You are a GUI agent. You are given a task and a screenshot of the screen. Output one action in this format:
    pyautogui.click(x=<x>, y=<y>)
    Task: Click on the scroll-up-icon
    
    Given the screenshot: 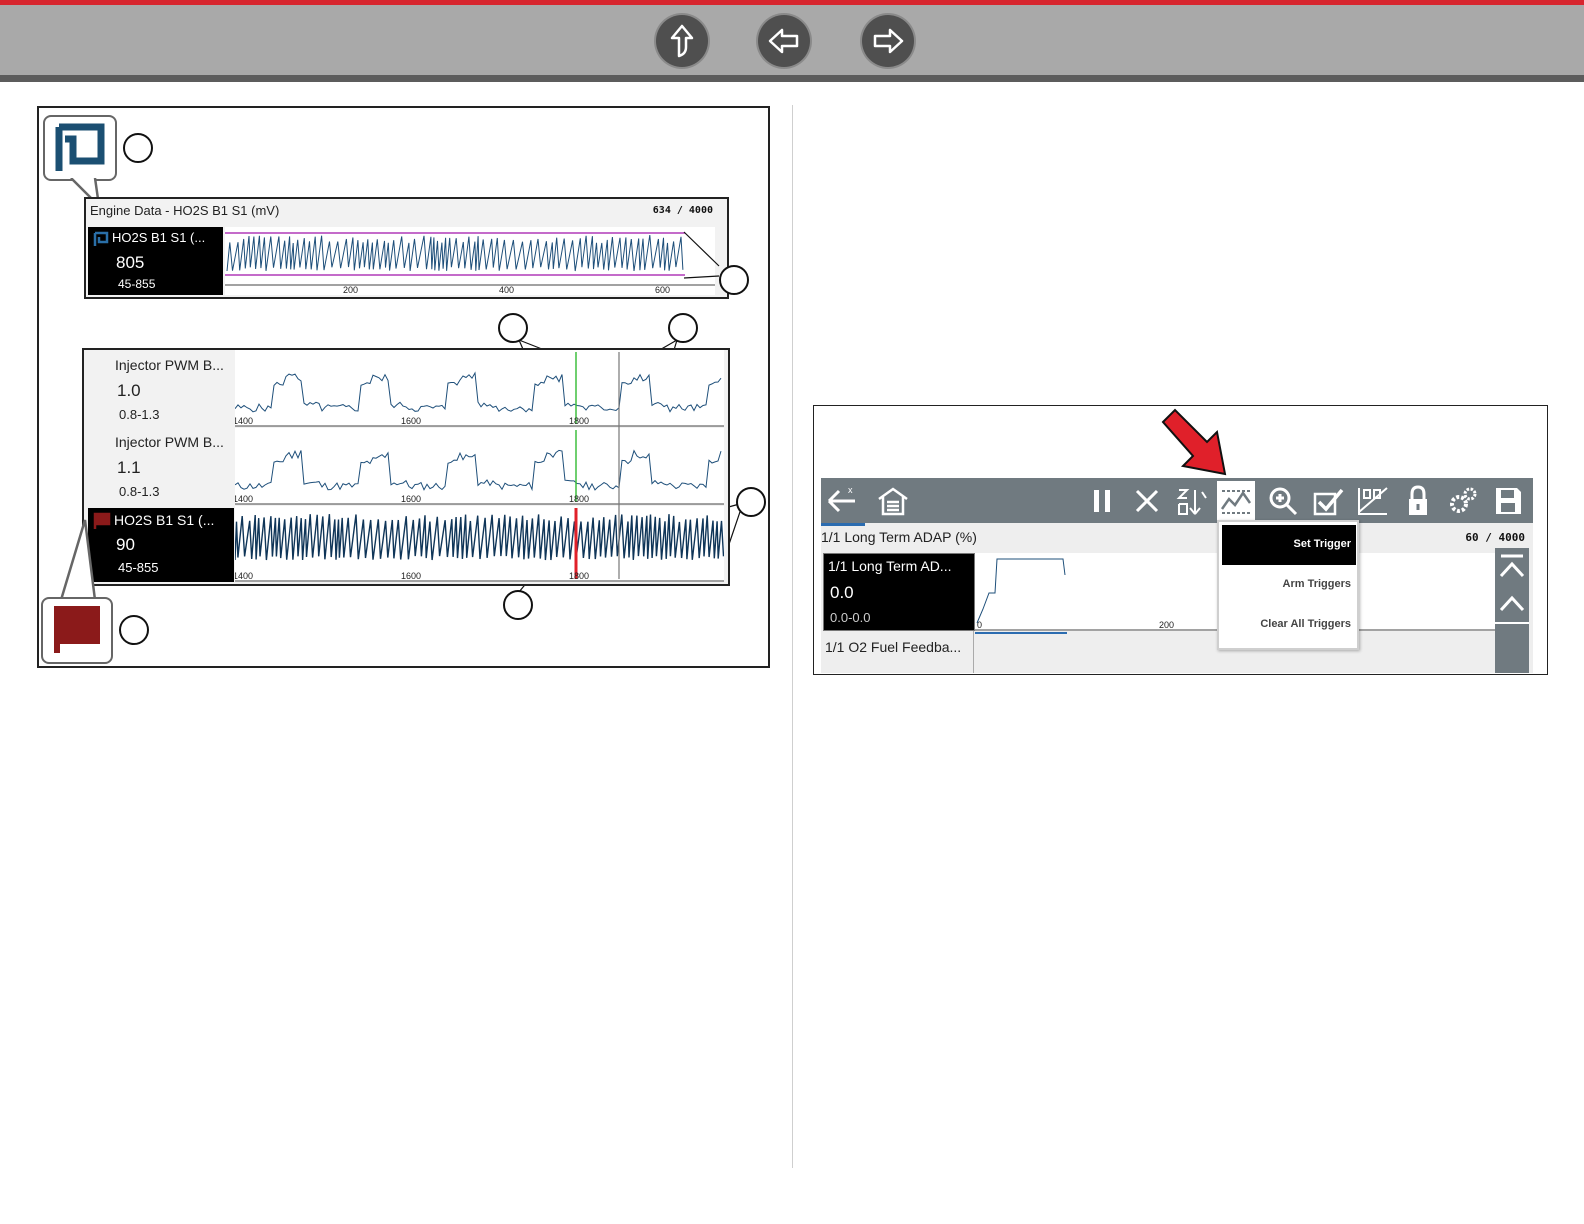 What is the action you would take?
    pyautogui.click(x=1512, y=603)
    